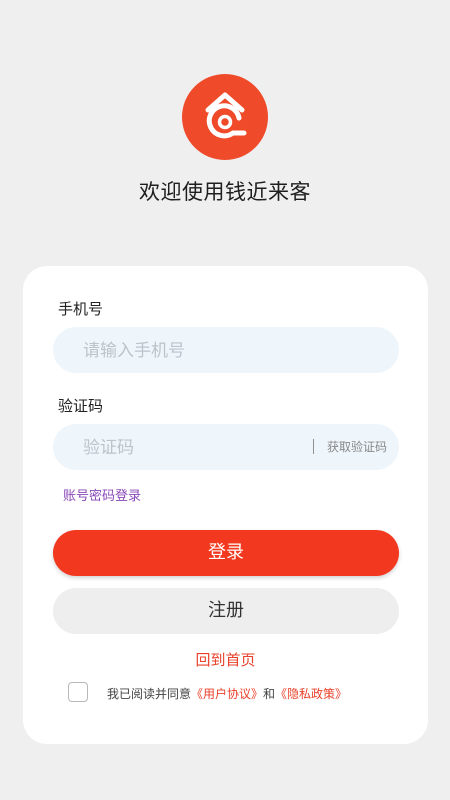 The height and width of the screenshot is (800, 450). Describe the element at coordinates (311, 694) in the screenshot. I see `privacy-policy-link: 《隐私政策》` at that location.